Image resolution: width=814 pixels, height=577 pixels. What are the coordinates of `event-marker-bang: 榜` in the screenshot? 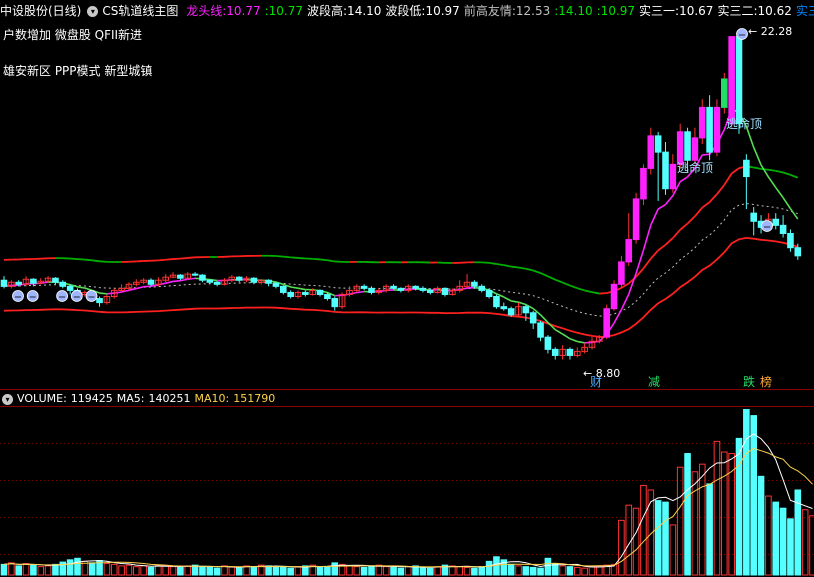 It's located at (766, 381).